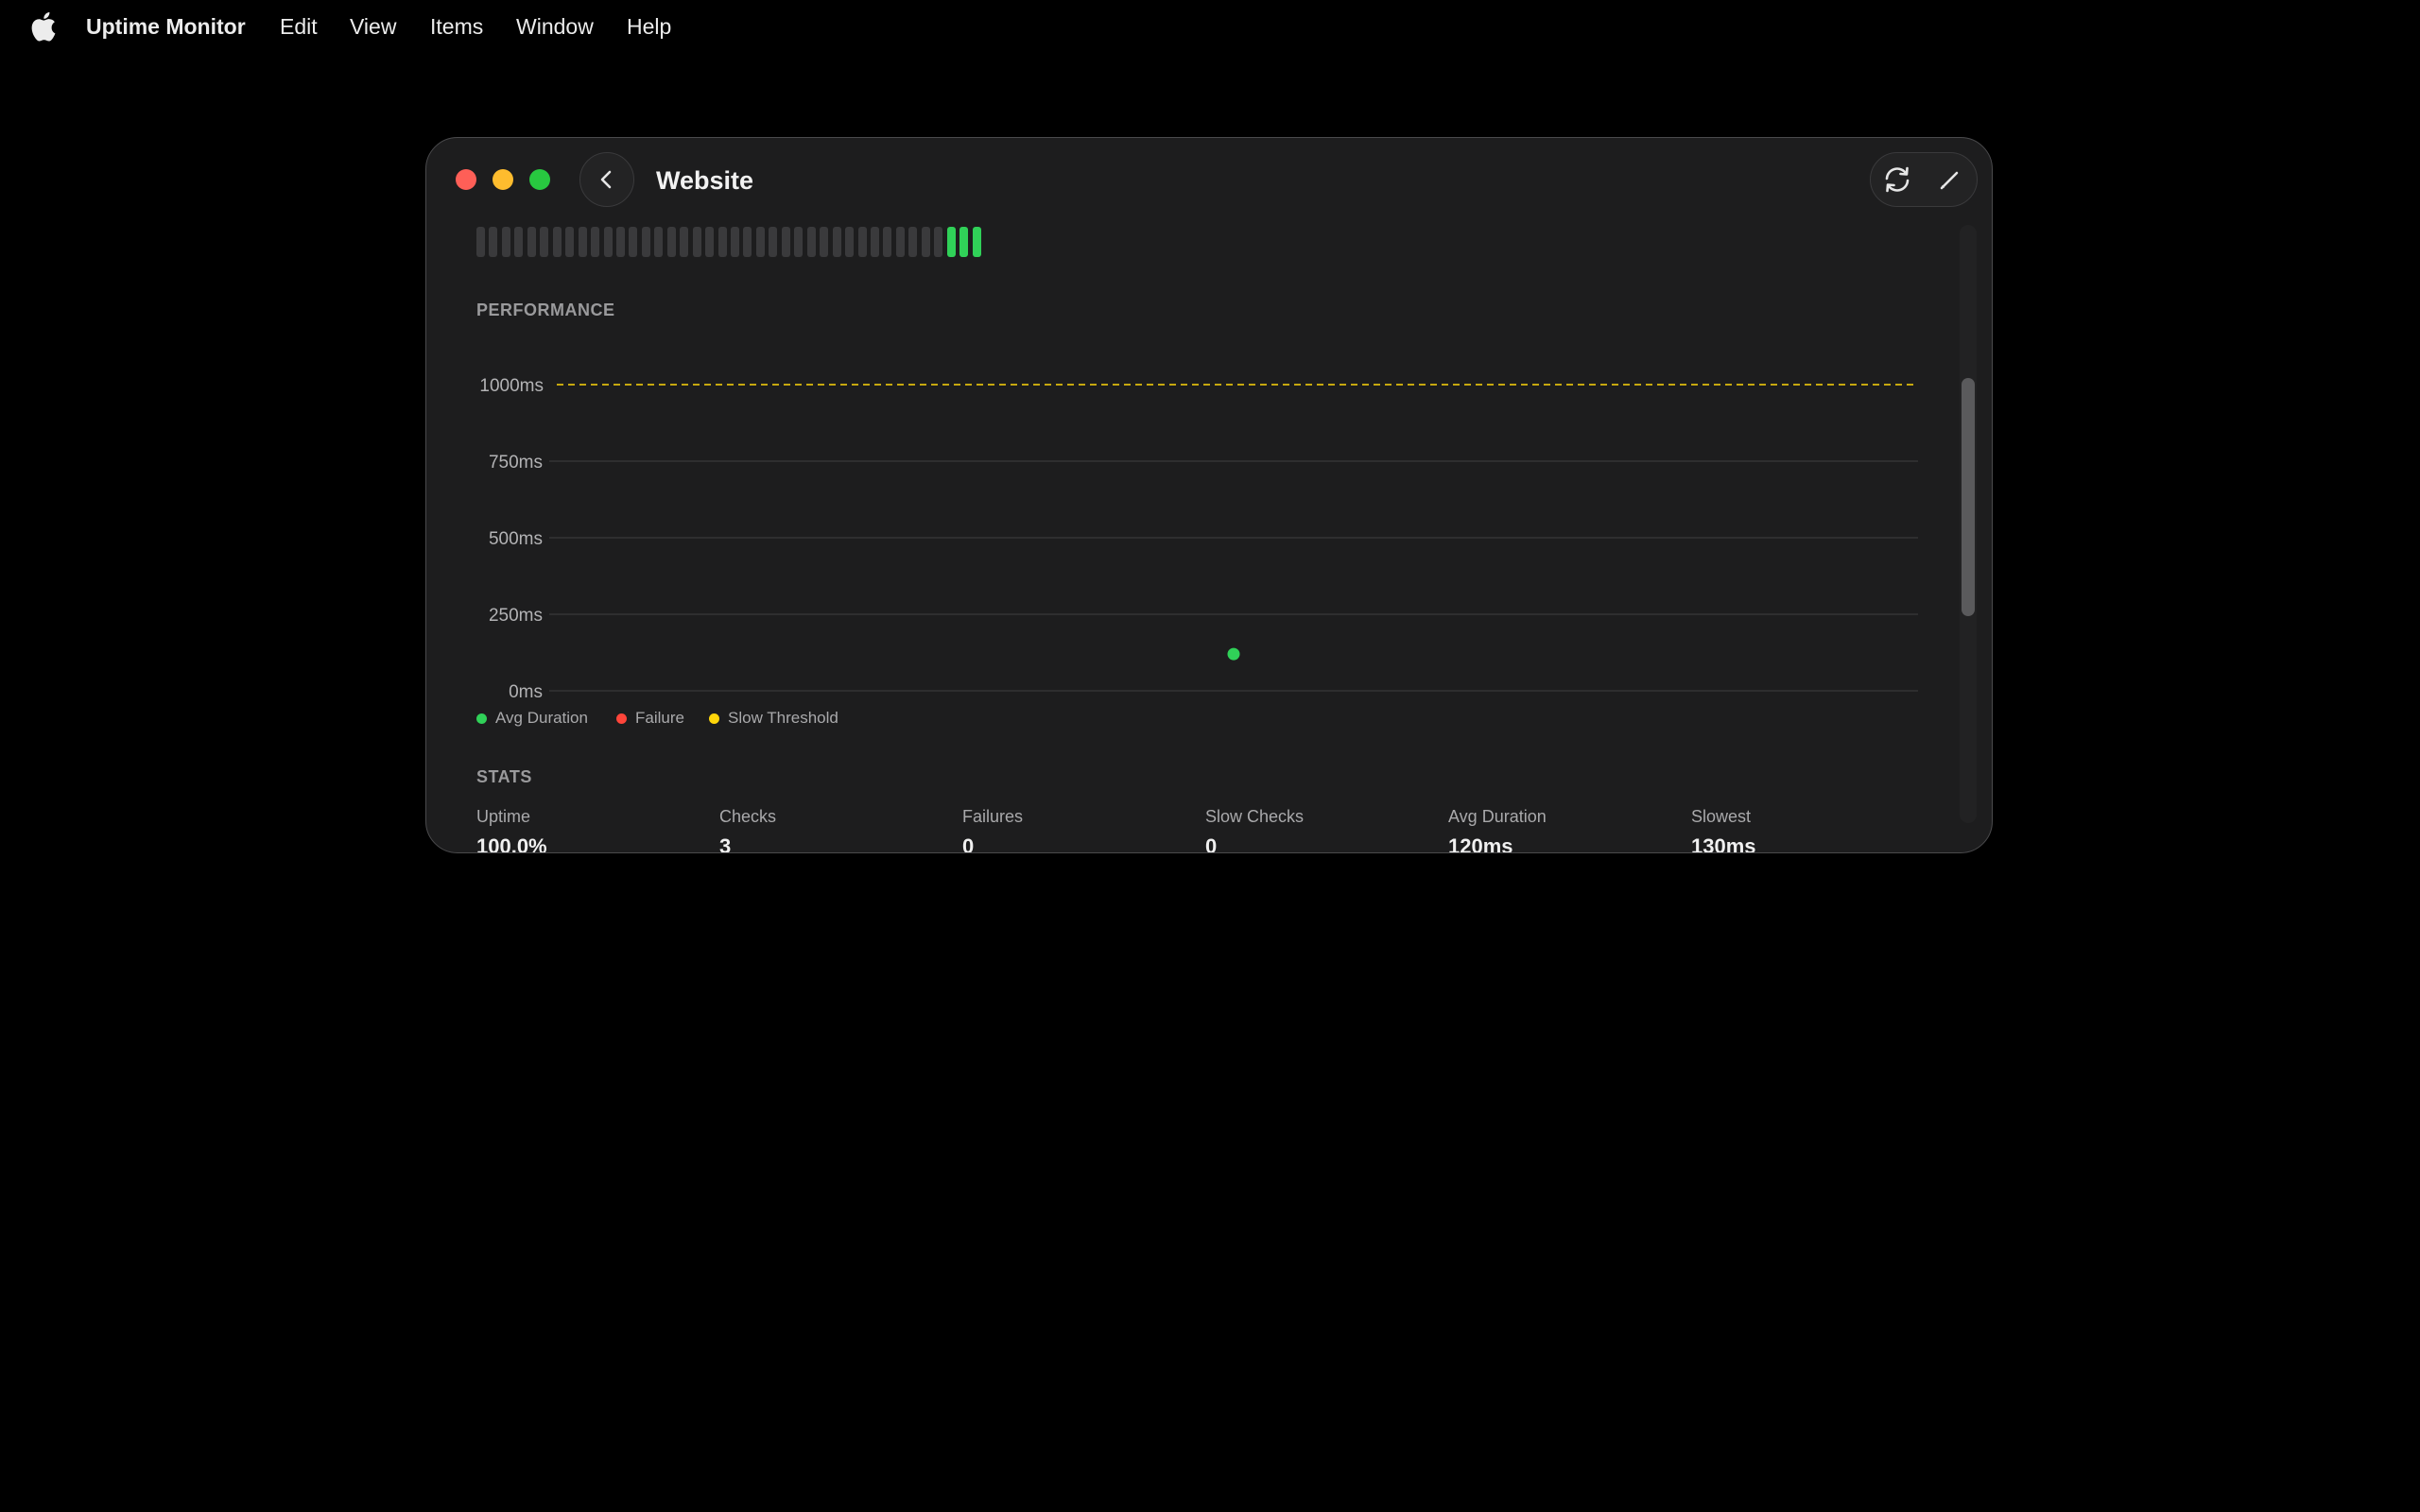 The image size is (2420, 1512). I want to click on menu-view: View, so click(373, 26).